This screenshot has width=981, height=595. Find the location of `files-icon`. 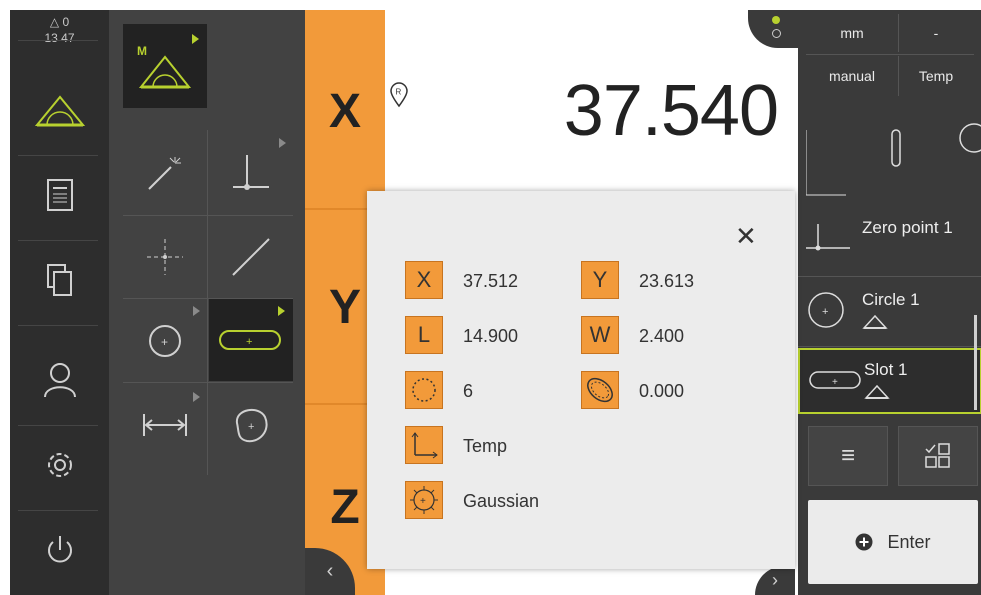

files-icon is located at coordinates (59, 280).